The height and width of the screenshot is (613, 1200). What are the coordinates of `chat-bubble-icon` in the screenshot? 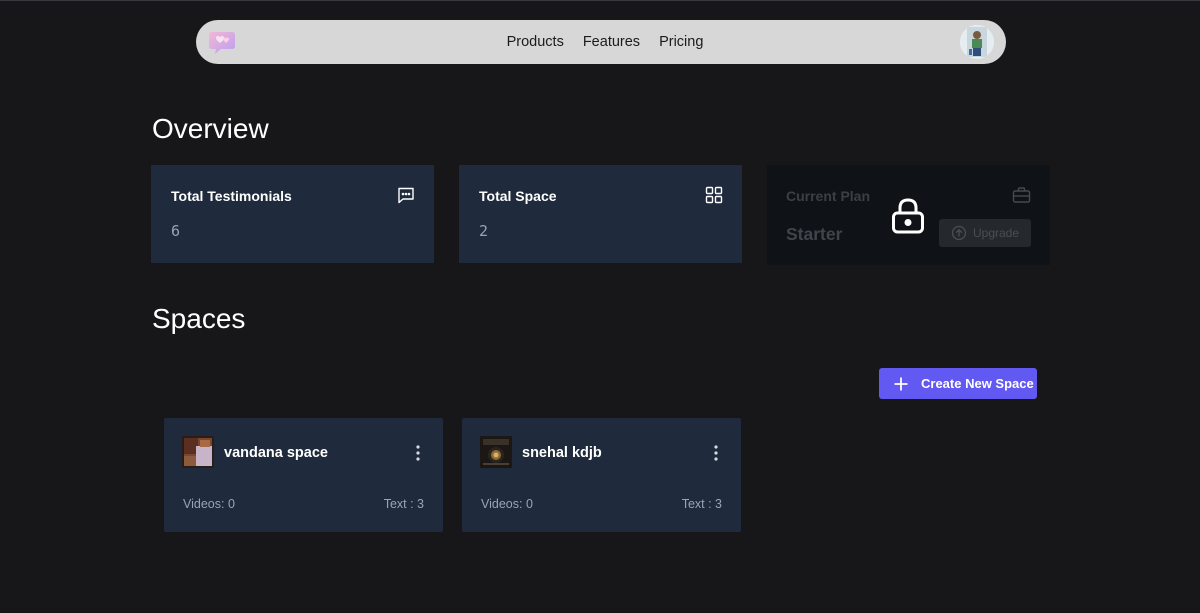 It's located at (406, 195).